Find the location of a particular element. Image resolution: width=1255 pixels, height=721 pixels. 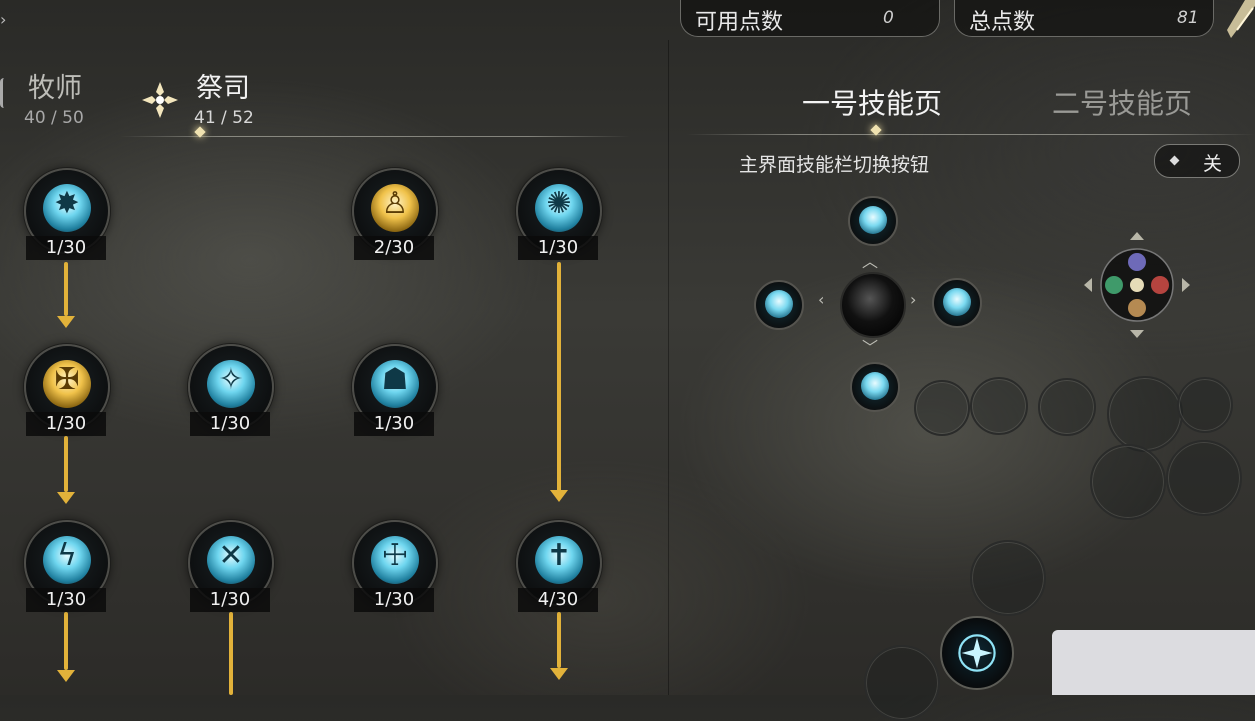

skillbar-toggle: 关 is located at coordinates (1197, 161).